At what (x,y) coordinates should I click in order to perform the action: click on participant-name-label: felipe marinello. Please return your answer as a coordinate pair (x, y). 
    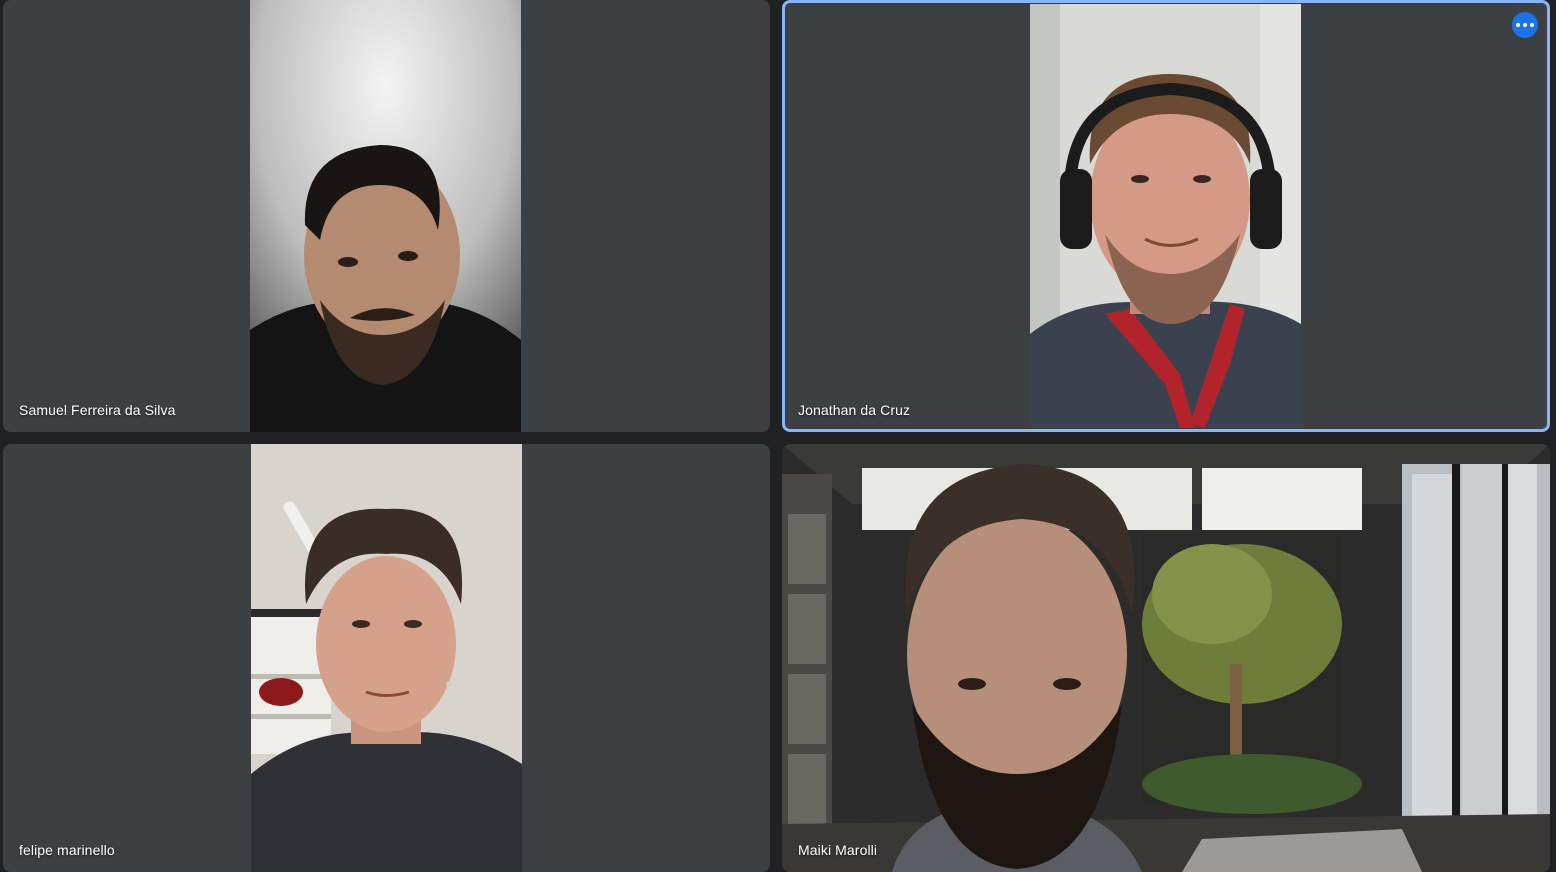
    Looking at the image, I should click on (67, 850).